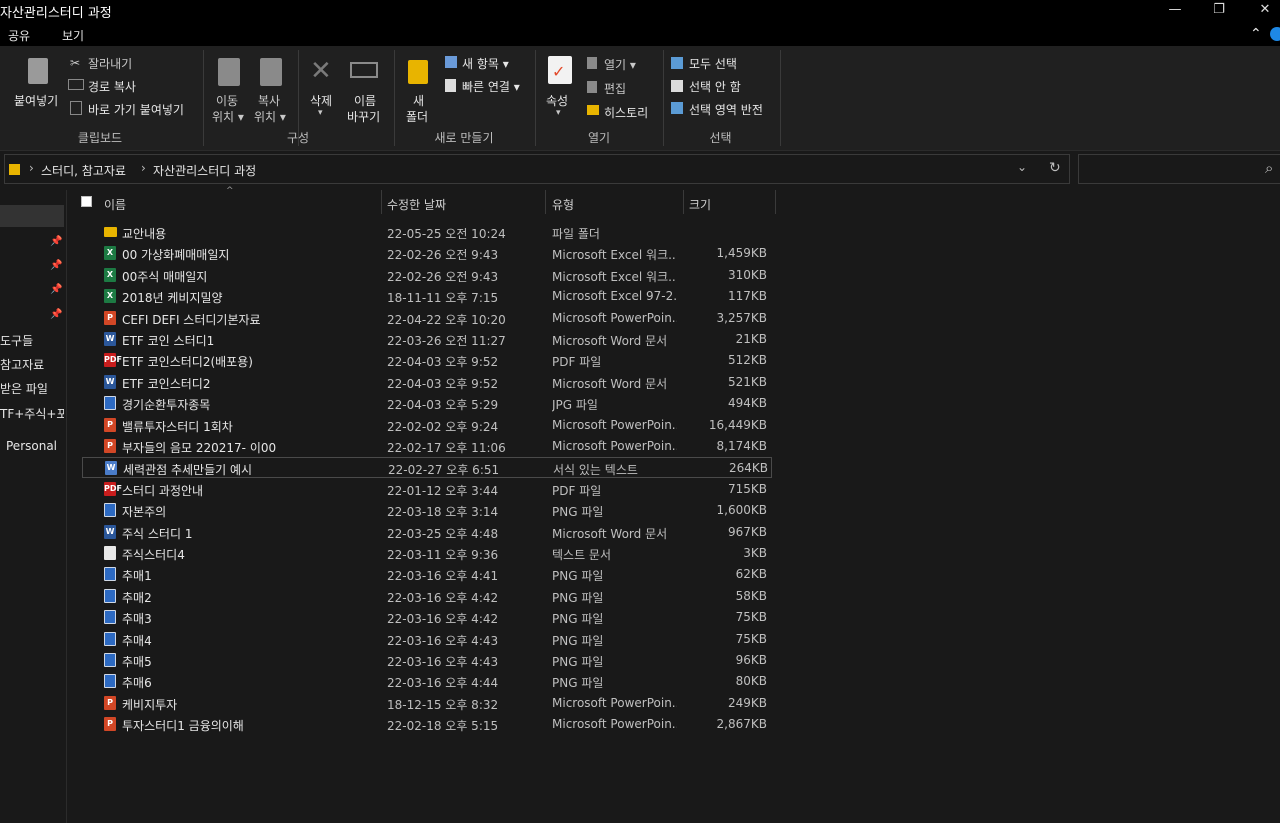 The image size is (1280, 823). I want to click on nav-item: 받은 파일, so click(32, 388).